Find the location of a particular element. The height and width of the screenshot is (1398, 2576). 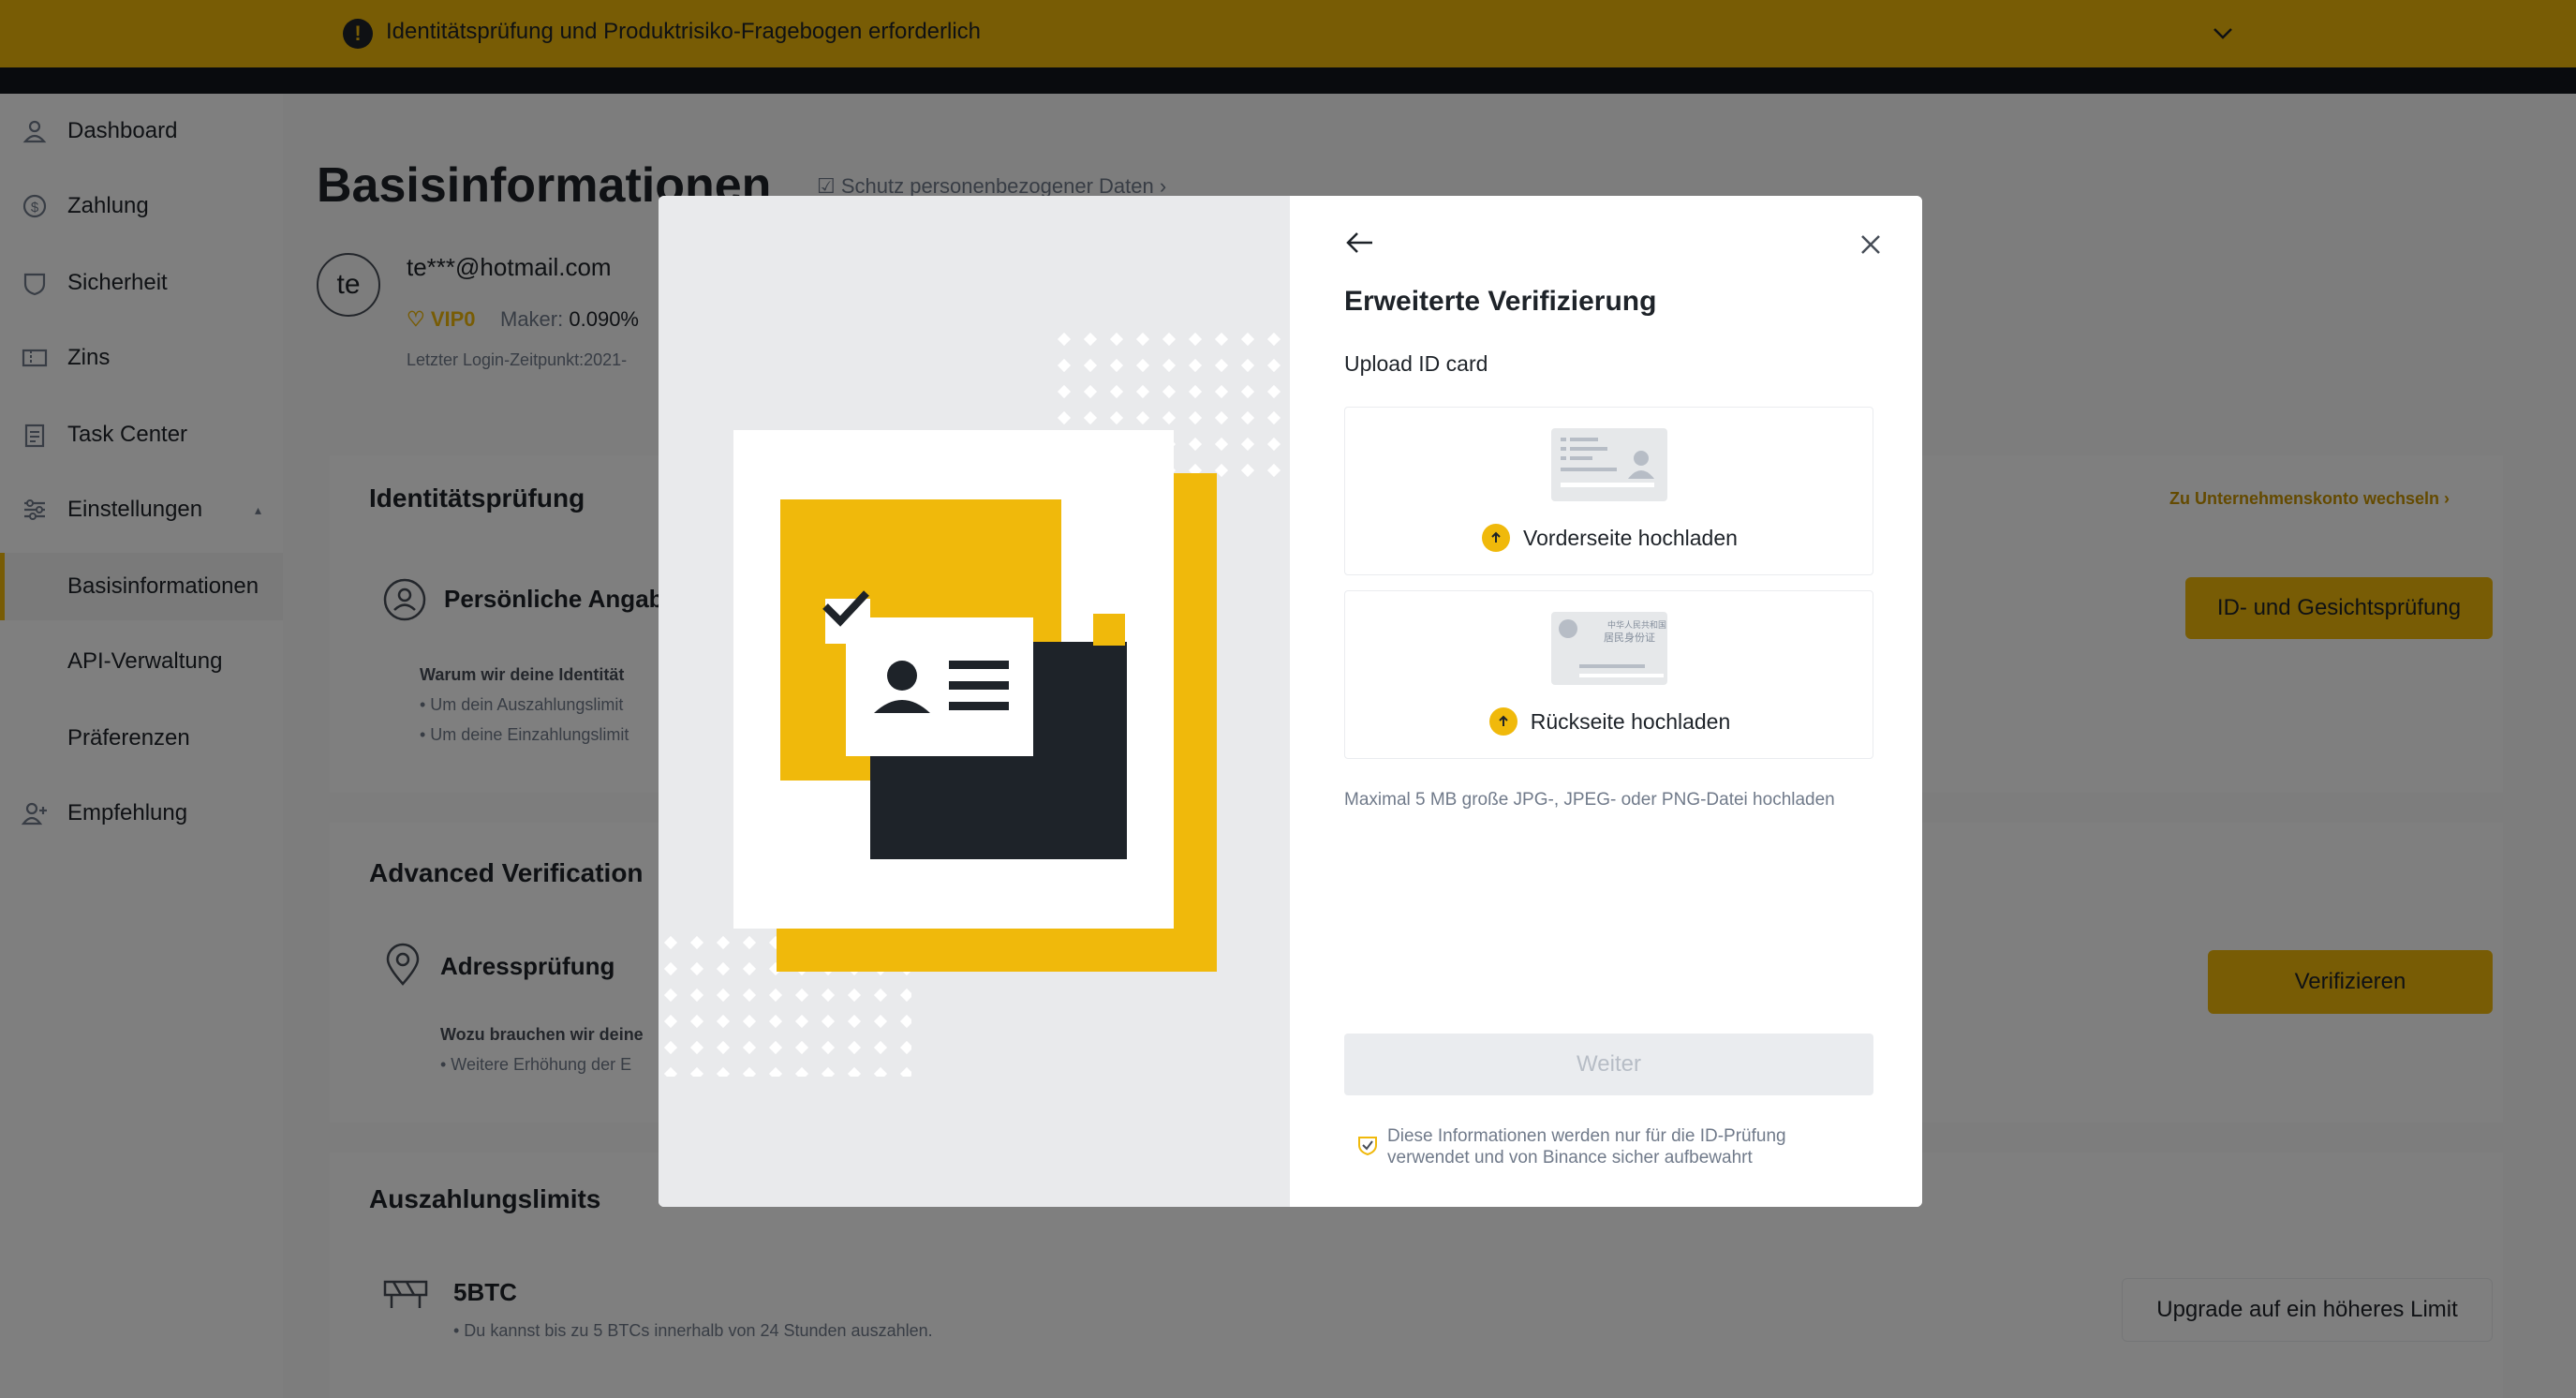

id-card-illustration is located at coordinates (974, 702).